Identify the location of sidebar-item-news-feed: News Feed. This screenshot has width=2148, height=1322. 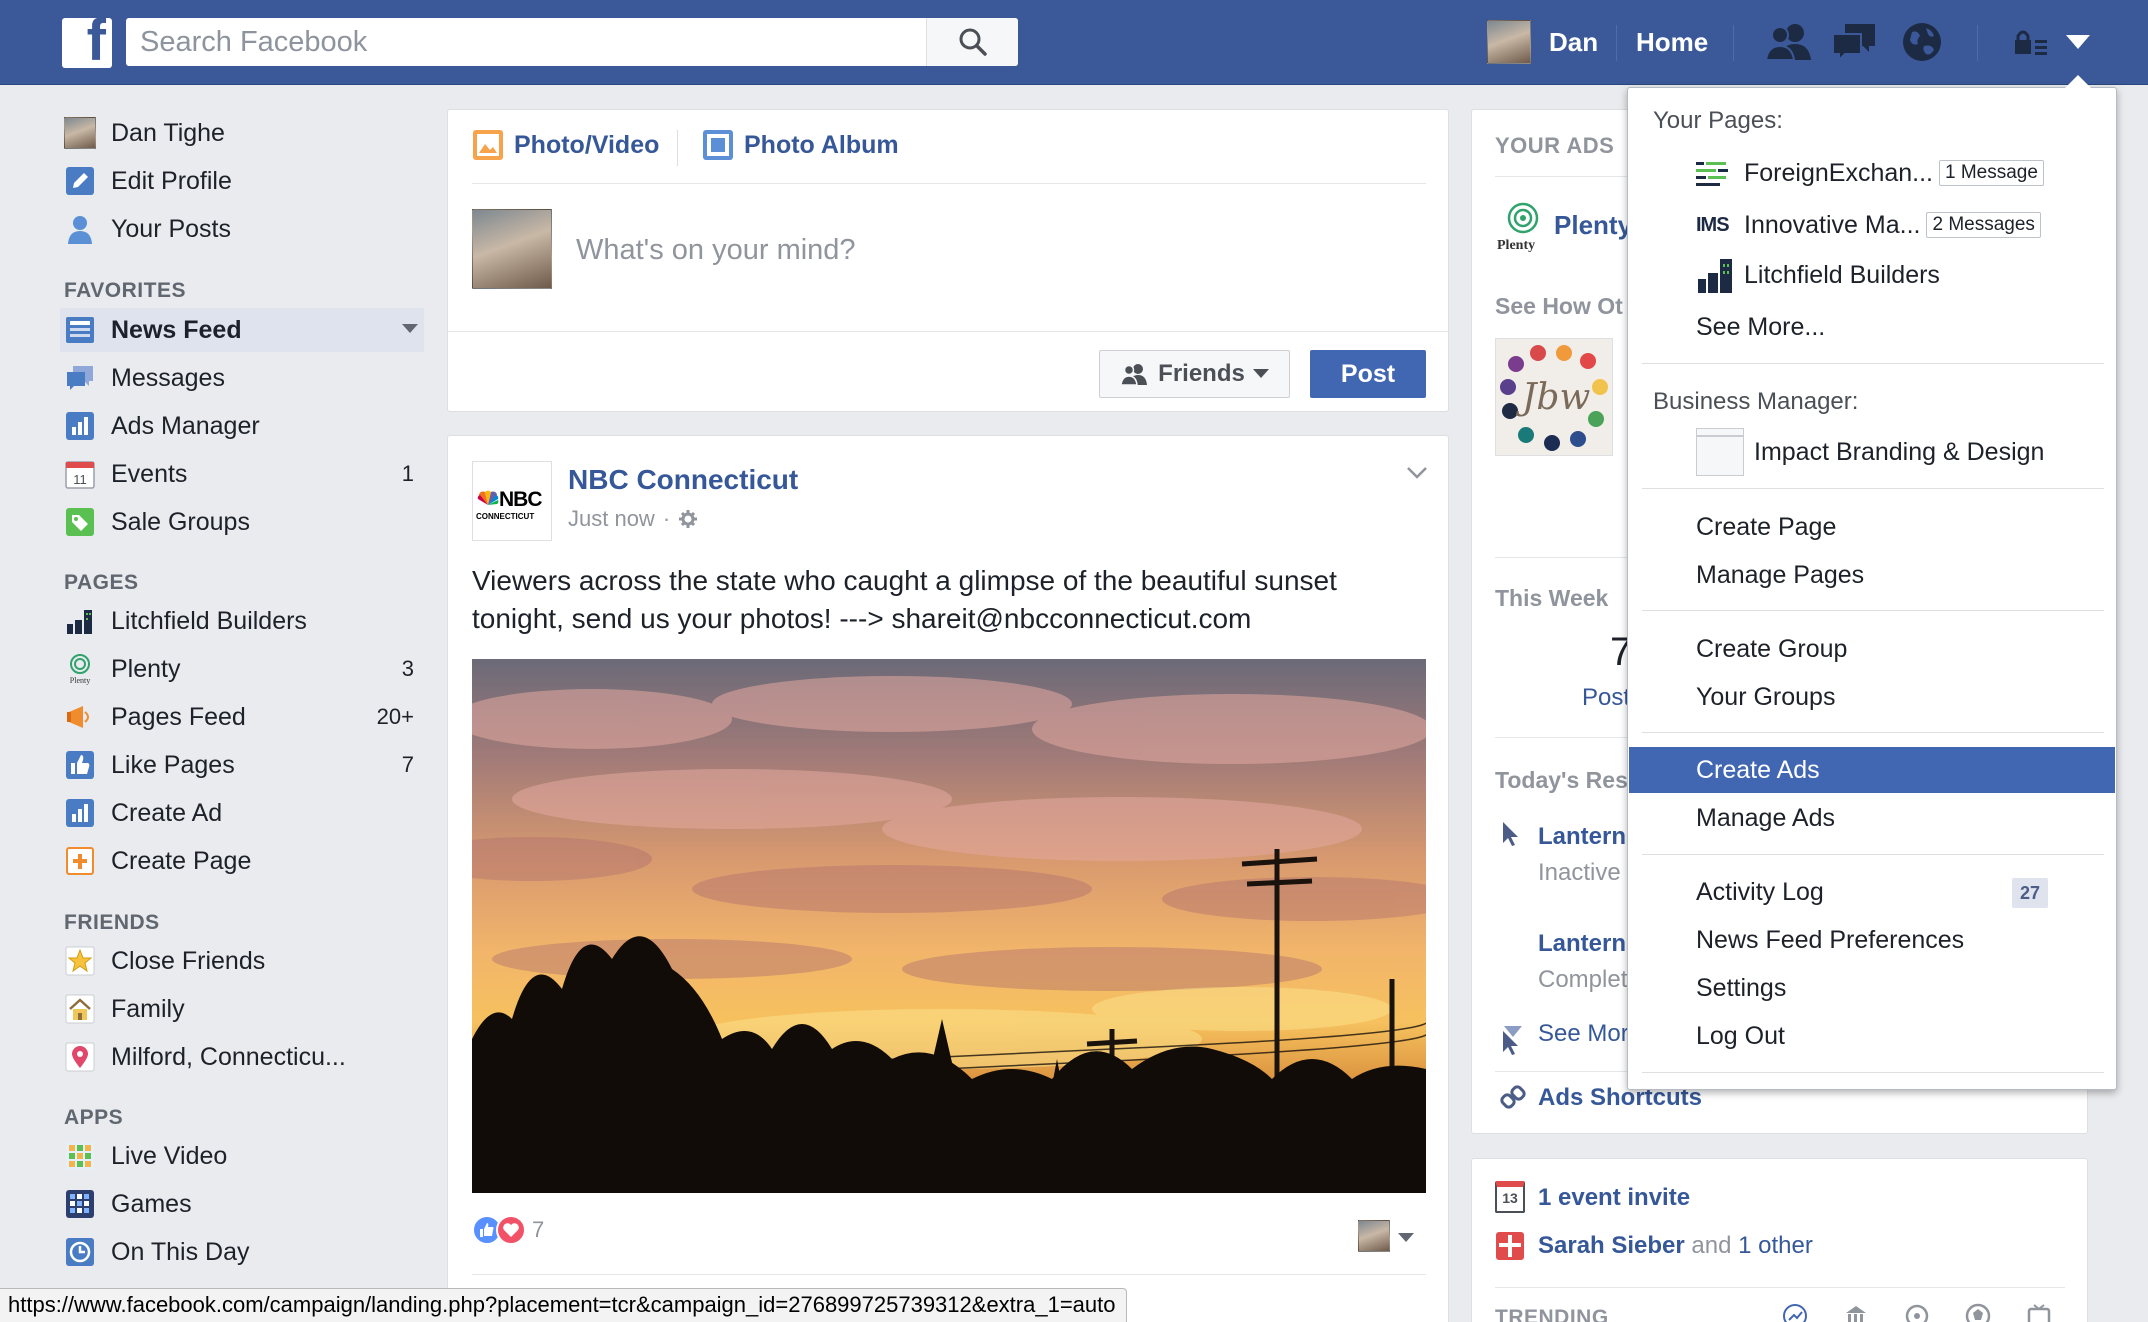
(241, 330).